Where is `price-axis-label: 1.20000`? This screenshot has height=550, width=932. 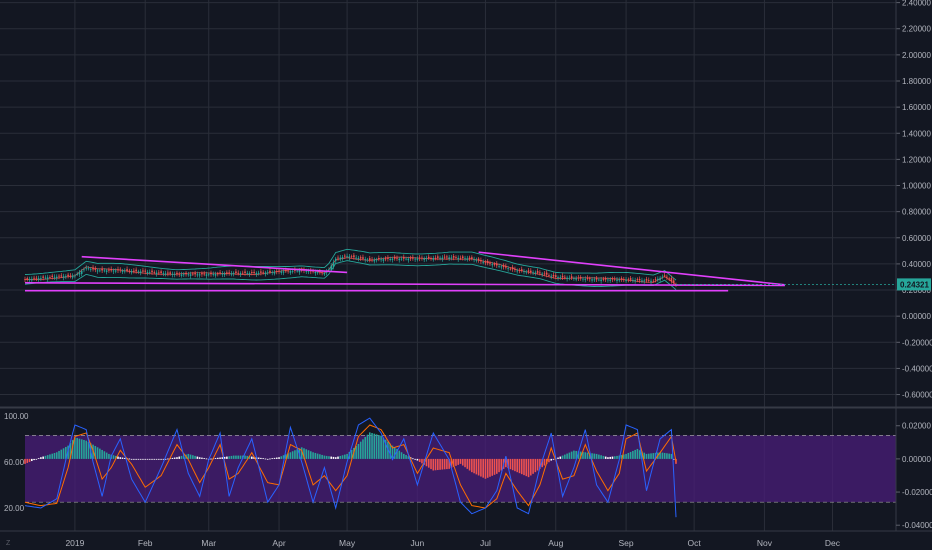
price-axis-label: 1.20000 is located at coordinates (916, 159).